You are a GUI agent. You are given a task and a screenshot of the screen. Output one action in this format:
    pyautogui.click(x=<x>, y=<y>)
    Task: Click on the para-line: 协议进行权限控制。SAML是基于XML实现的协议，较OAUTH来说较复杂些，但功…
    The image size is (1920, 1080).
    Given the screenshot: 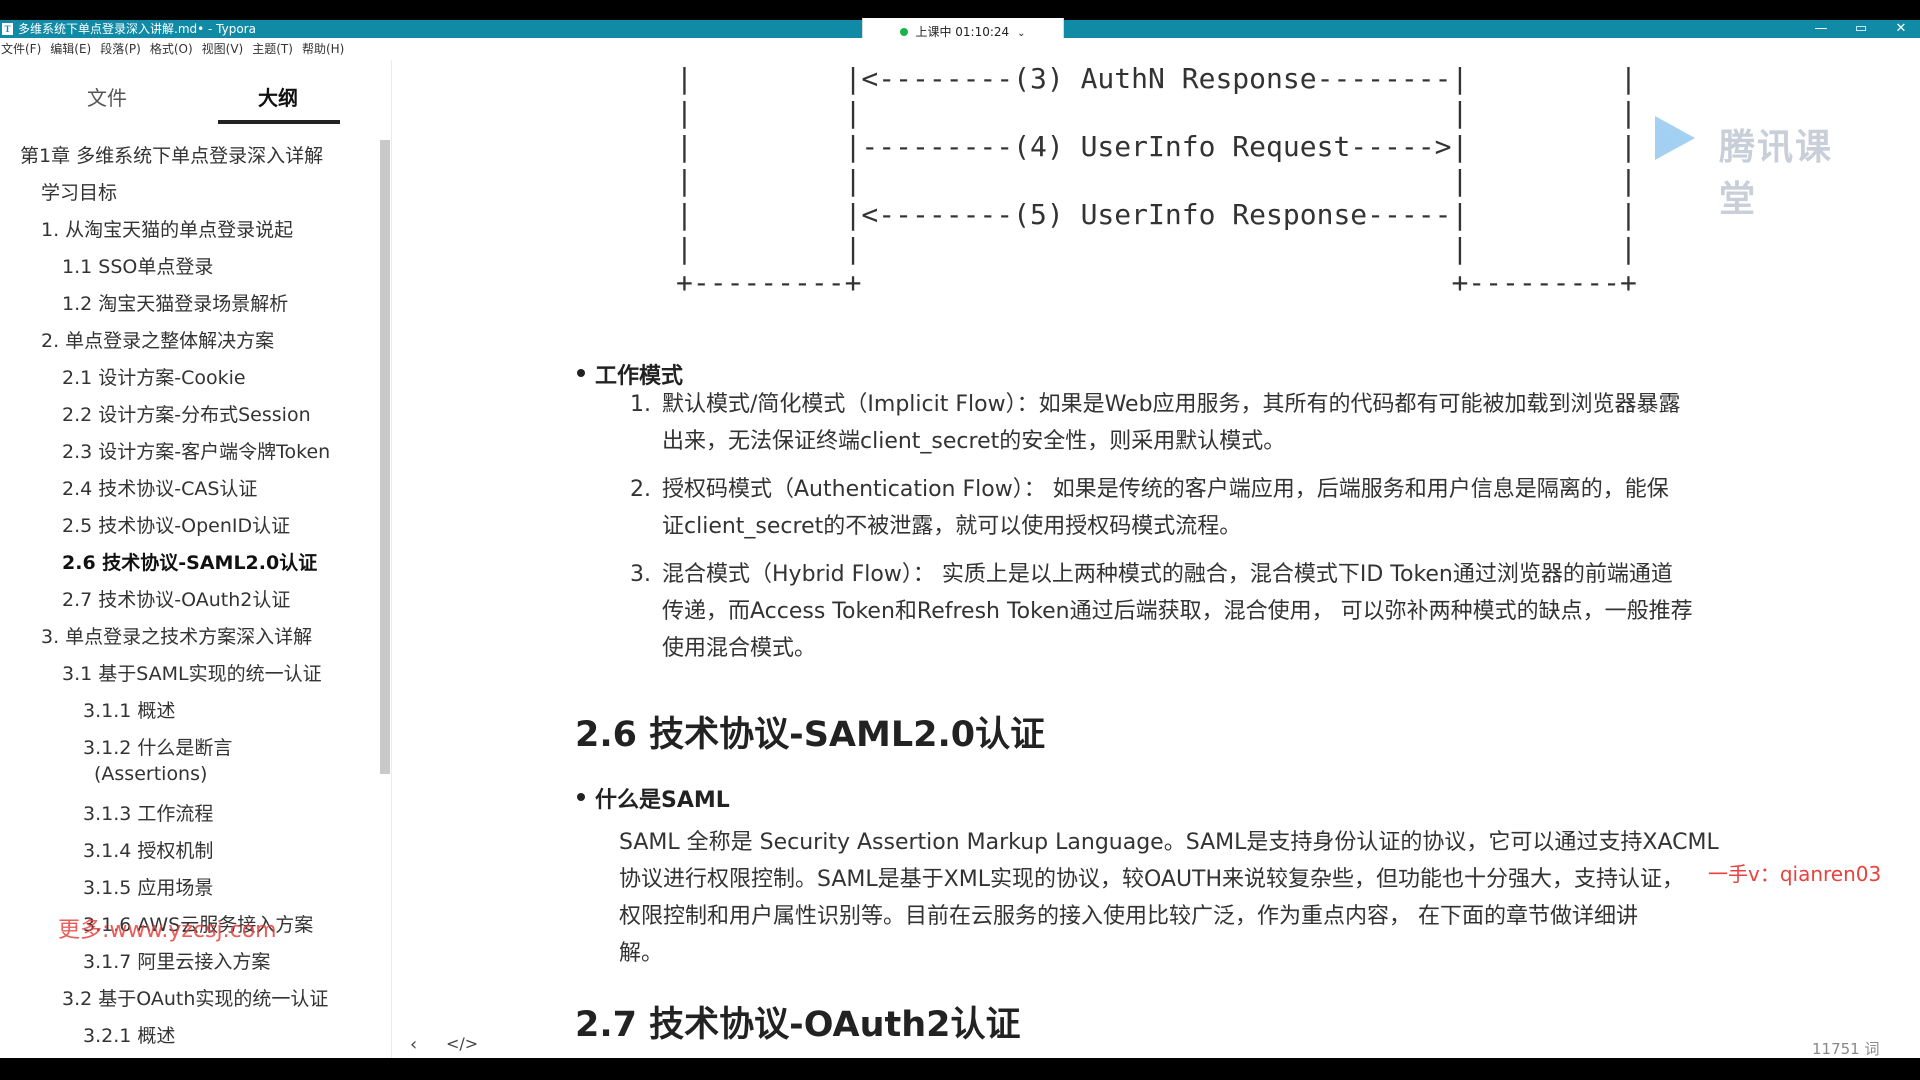 What is the action you would take?
    pyautogui.click(x=1152, y=879)
    